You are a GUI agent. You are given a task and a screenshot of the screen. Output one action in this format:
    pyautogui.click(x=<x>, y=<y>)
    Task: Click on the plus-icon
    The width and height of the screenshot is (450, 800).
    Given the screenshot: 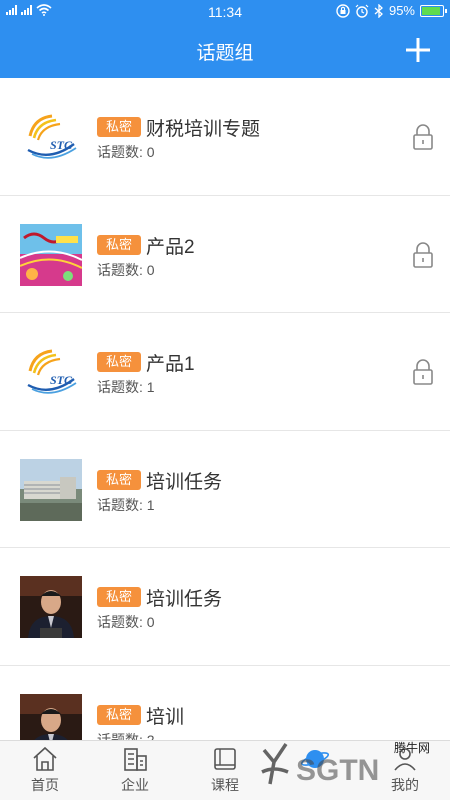 What is the action you would take?
    pyautogui.click(x=418, y=50)
    